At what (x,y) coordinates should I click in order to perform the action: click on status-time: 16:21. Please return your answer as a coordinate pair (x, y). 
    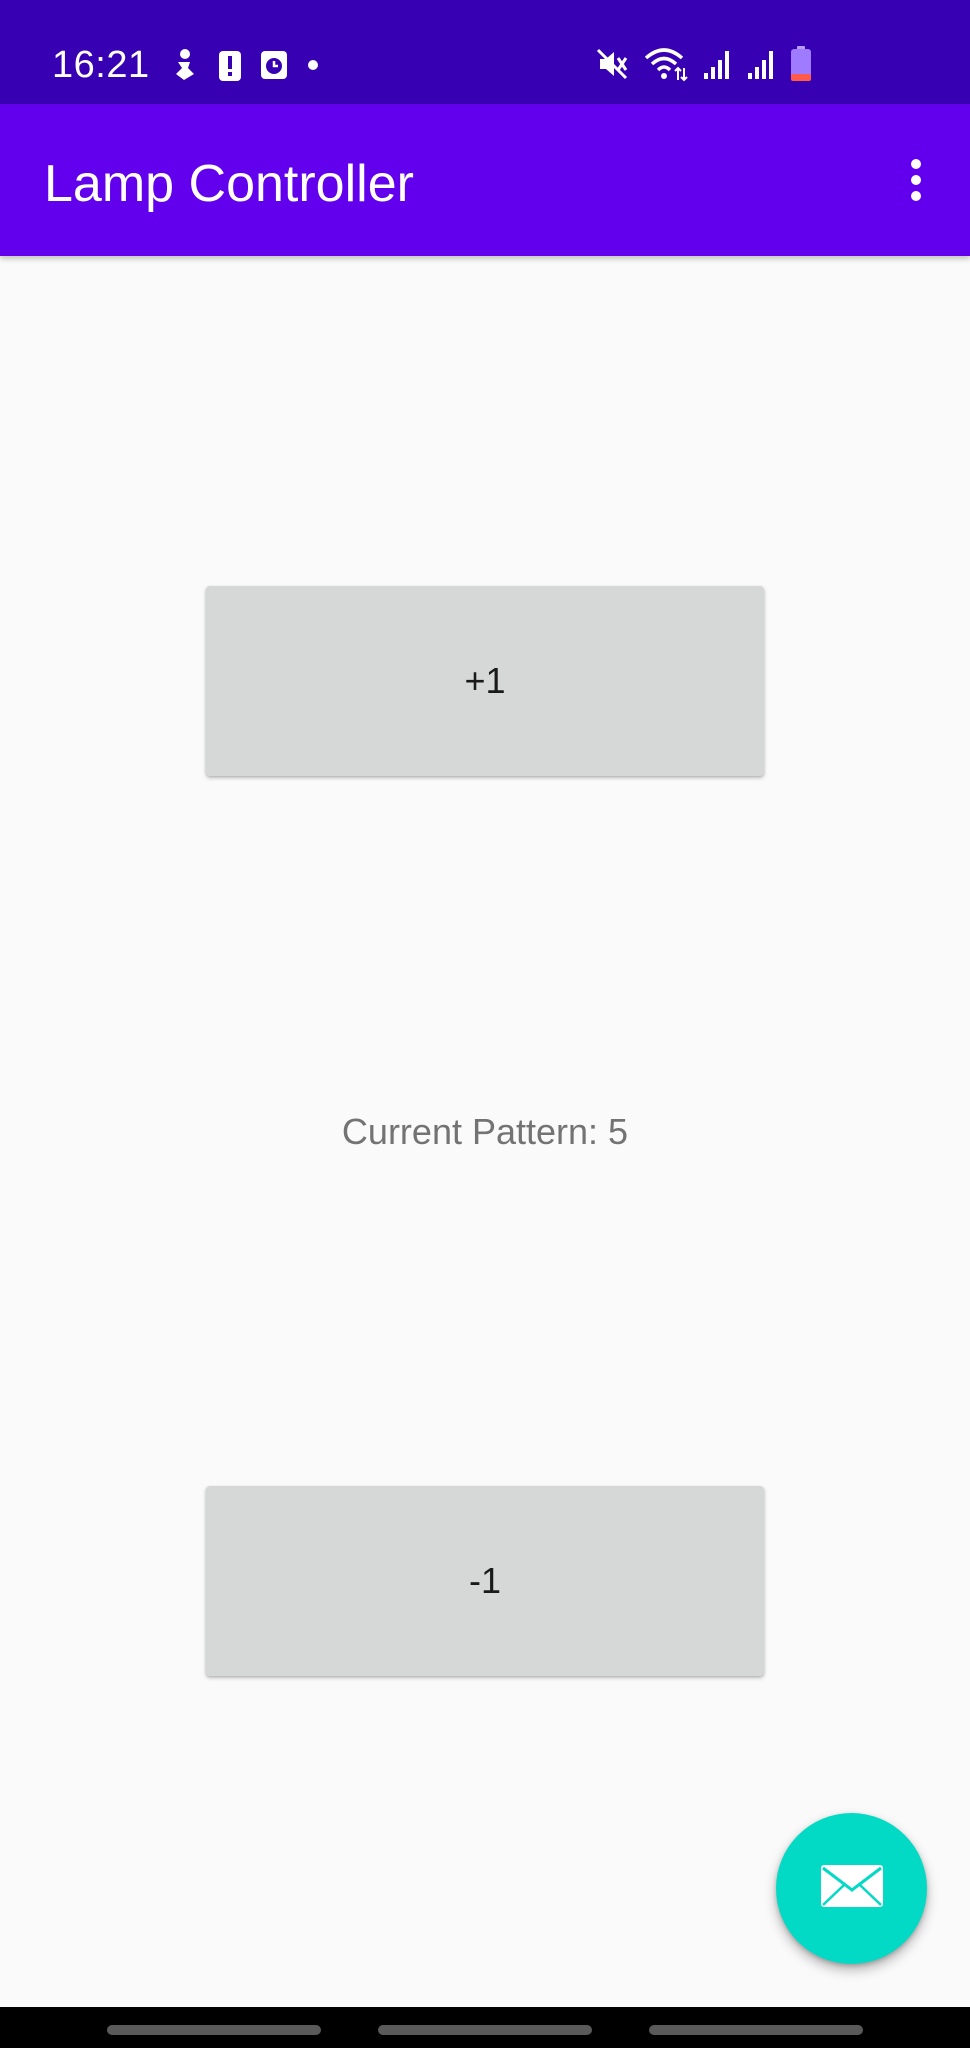
    Looking at the image, I should click on (101, 65).